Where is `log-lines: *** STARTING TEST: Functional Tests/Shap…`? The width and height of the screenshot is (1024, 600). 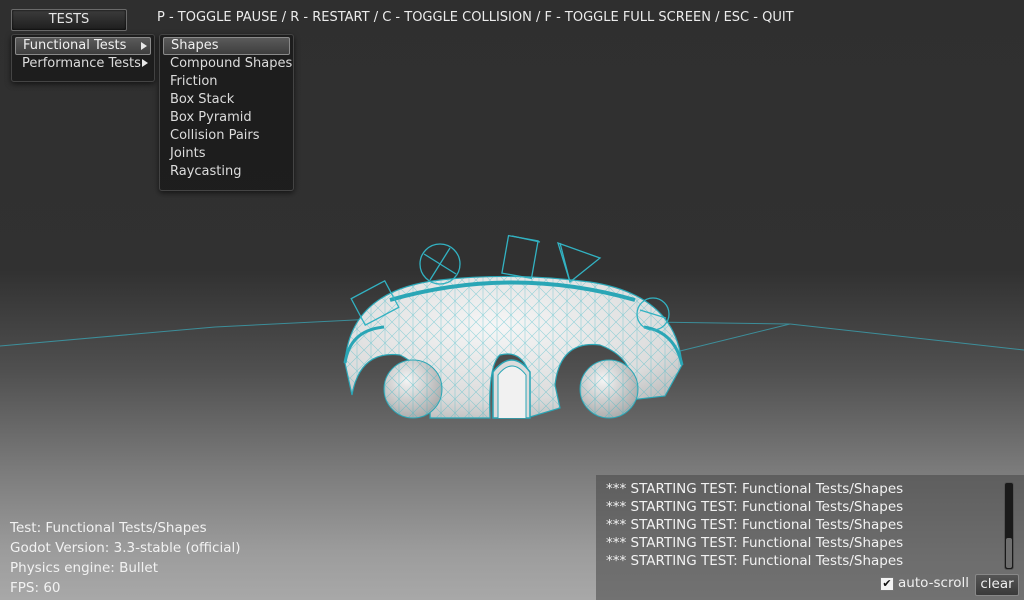 log-lines: *** STARTING TEST: Functional Tests/Shap… is located at coordinates (754, 525).